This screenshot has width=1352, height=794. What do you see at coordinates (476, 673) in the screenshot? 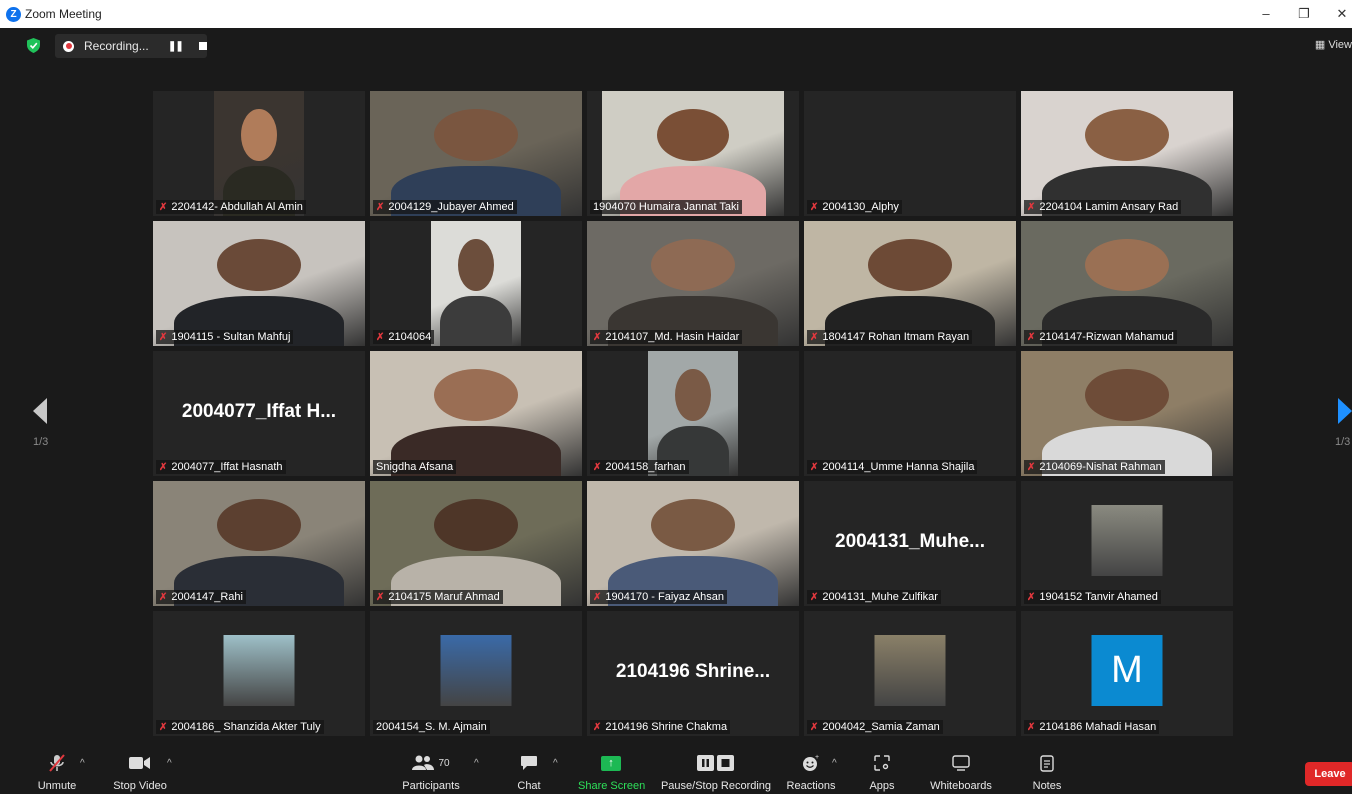
I see `participant-tile: 2004154_S. M. Ajmain` at bounding box center [476, 673].